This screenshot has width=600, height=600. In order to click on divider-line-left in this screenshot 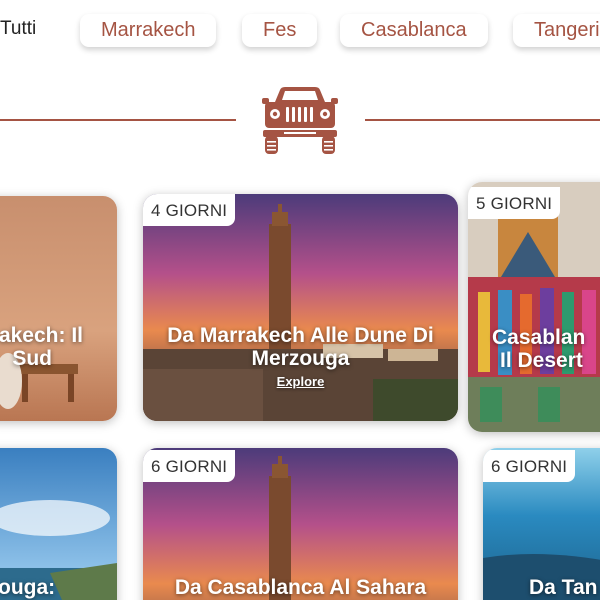, I will do `click(118, 120)`.